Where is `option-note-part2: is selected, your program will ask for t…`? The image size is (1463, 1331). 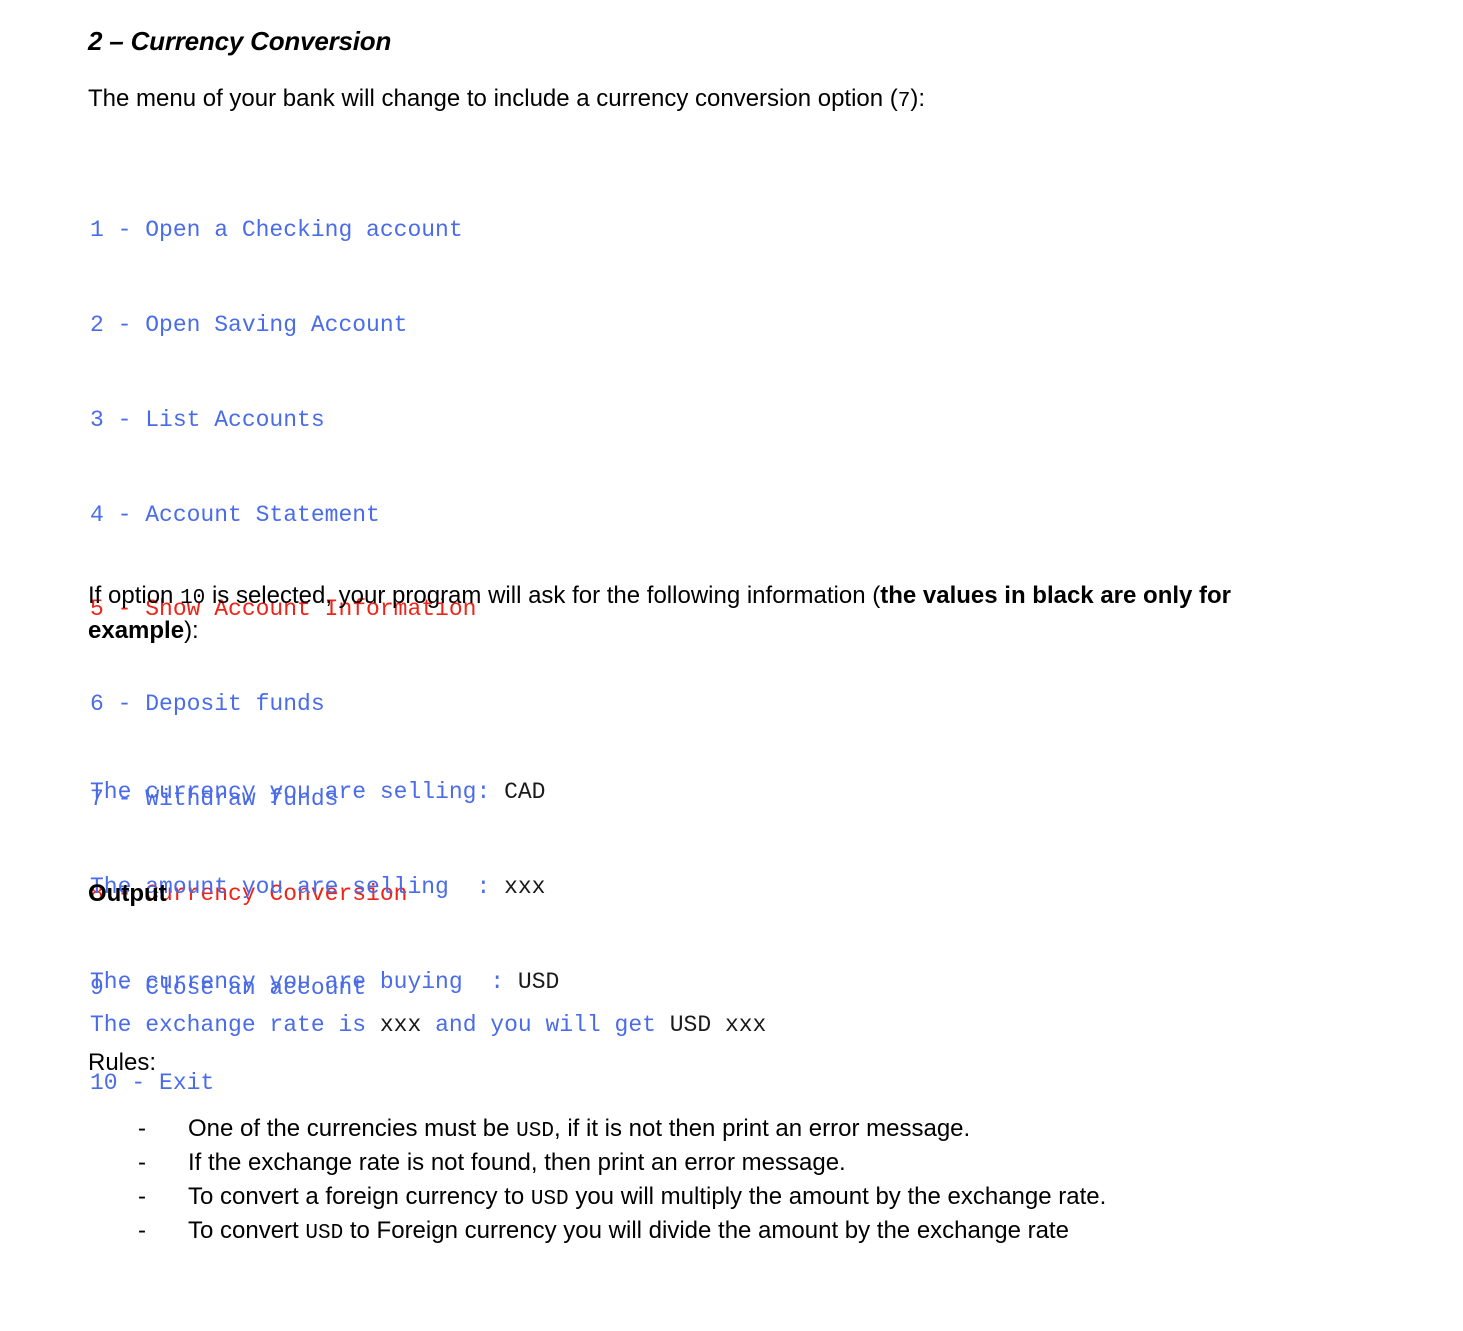
option-note-part2: is selected, your program will ask for t… is located at coordinates (543, 595).